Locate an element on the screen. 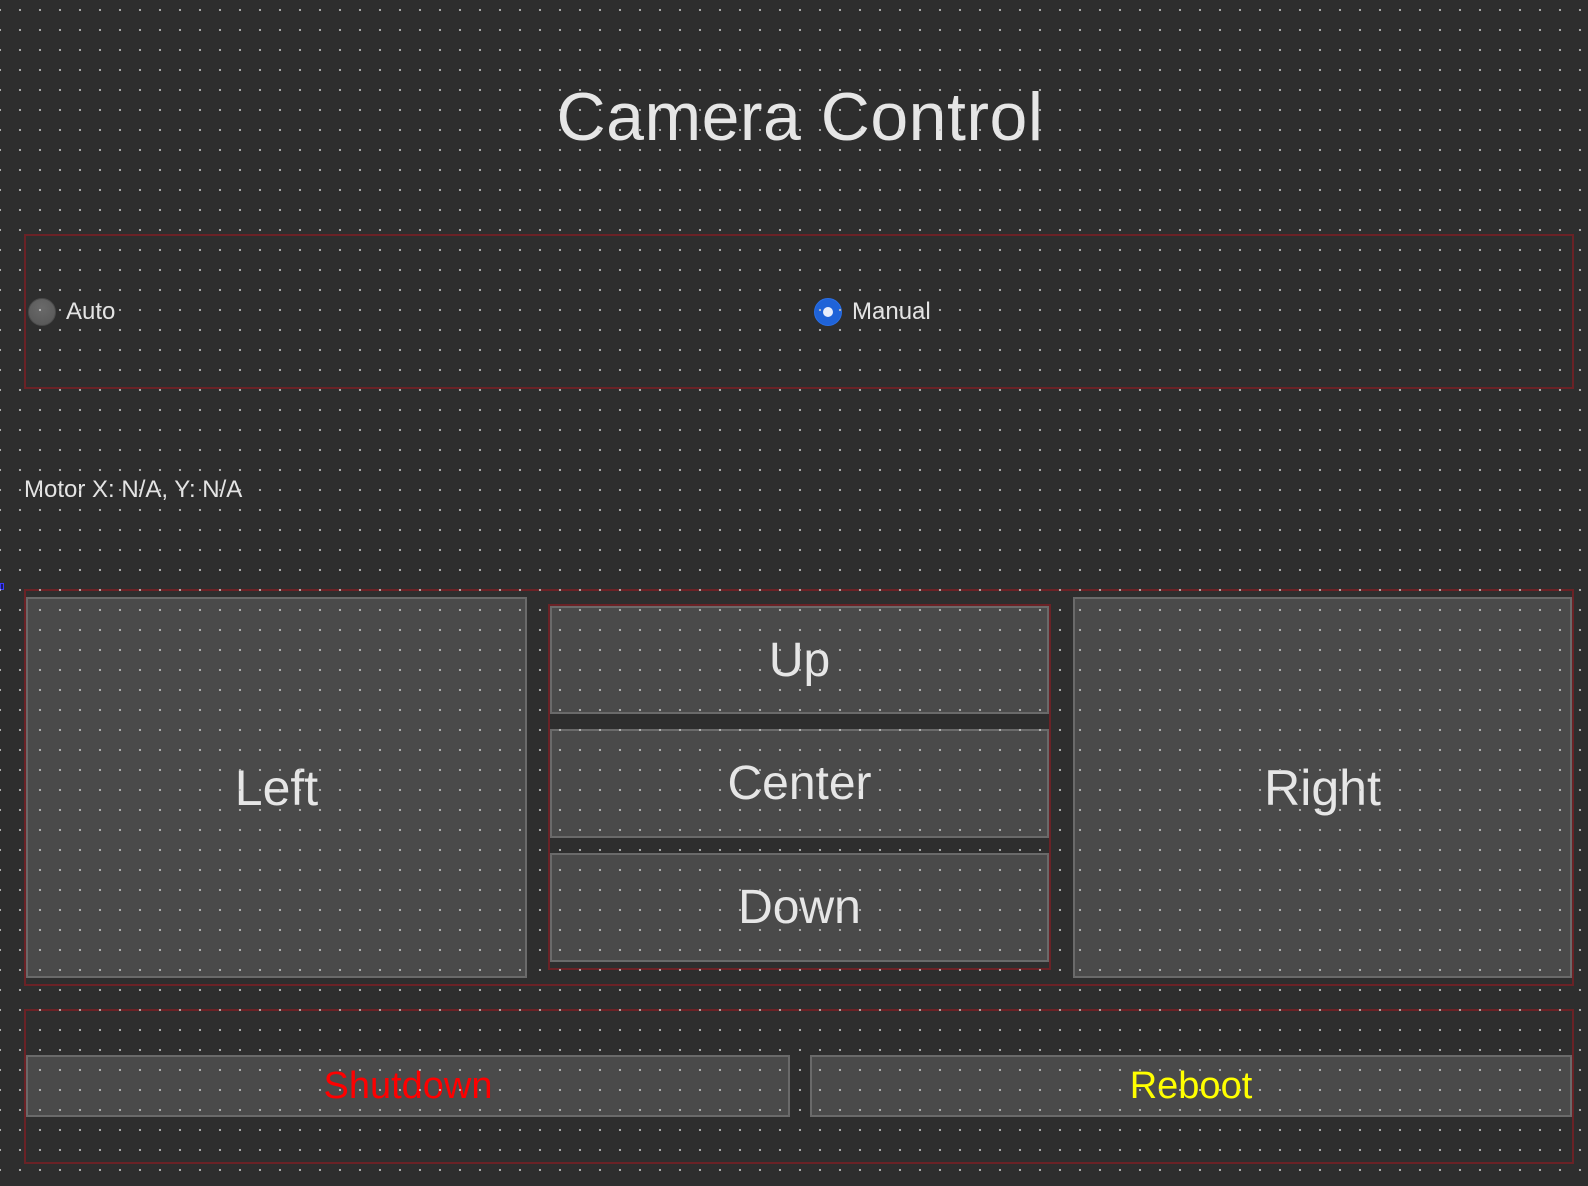 This screenshot has height=1186, width=1588. down-button: Down is located at coordinates (799, 907).